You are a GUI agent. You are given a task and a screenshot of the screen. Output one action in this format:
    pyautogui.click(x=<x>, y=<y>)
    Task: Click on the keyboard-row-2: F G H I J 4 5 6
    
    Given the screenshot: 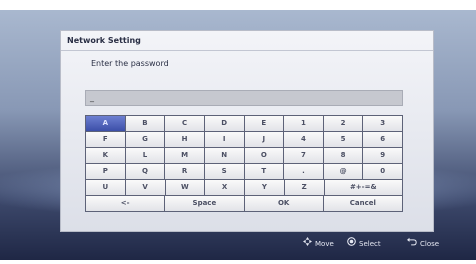 What is the action you would take?
    pyautogui.click(x=244, y=139)
    